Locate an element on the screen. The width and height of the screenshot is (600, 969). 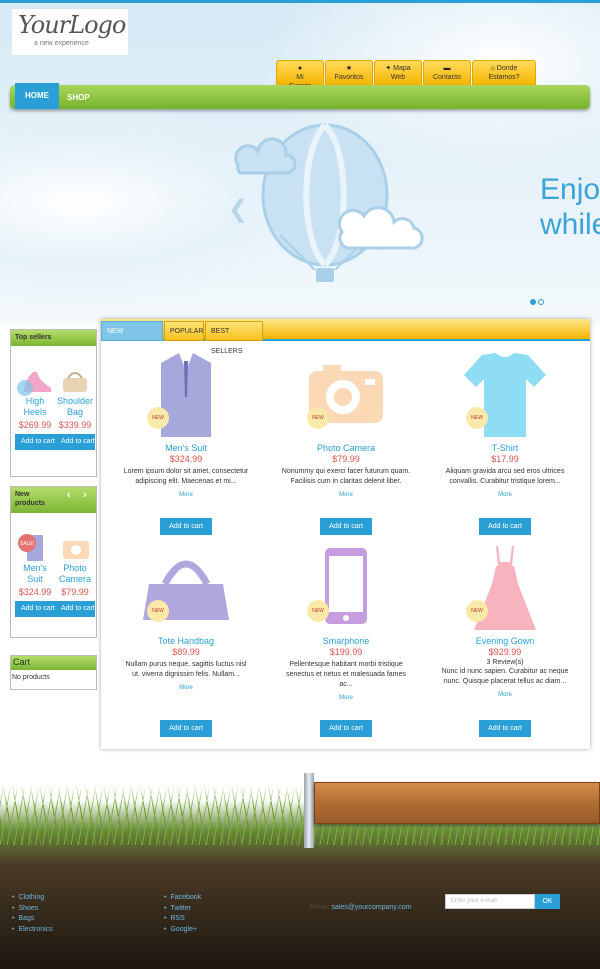
footer-link-bags: Bags is located at coordinates (32, 919).